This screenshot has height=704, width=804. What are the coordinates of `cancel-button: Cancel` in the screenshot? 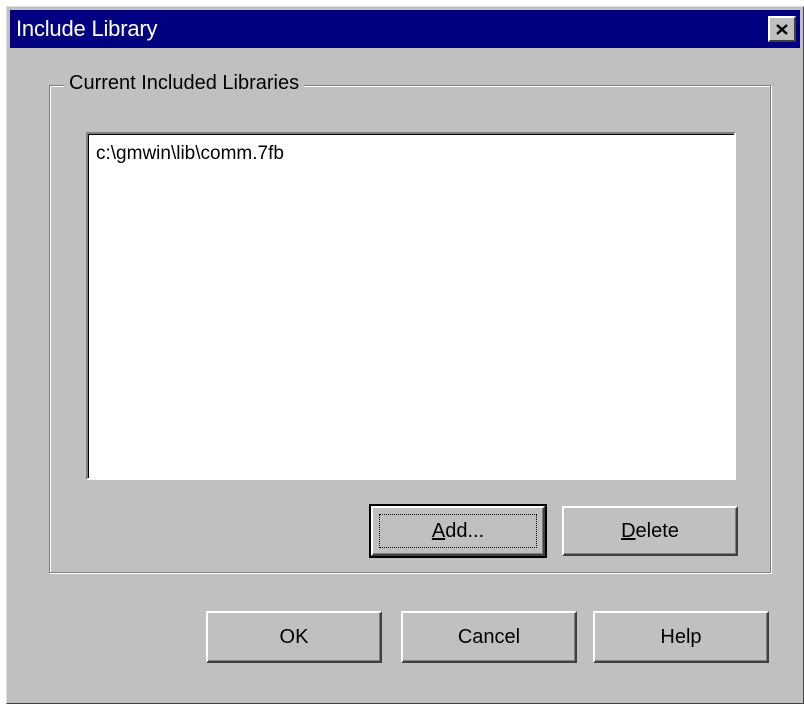 It's located at (489, 637).